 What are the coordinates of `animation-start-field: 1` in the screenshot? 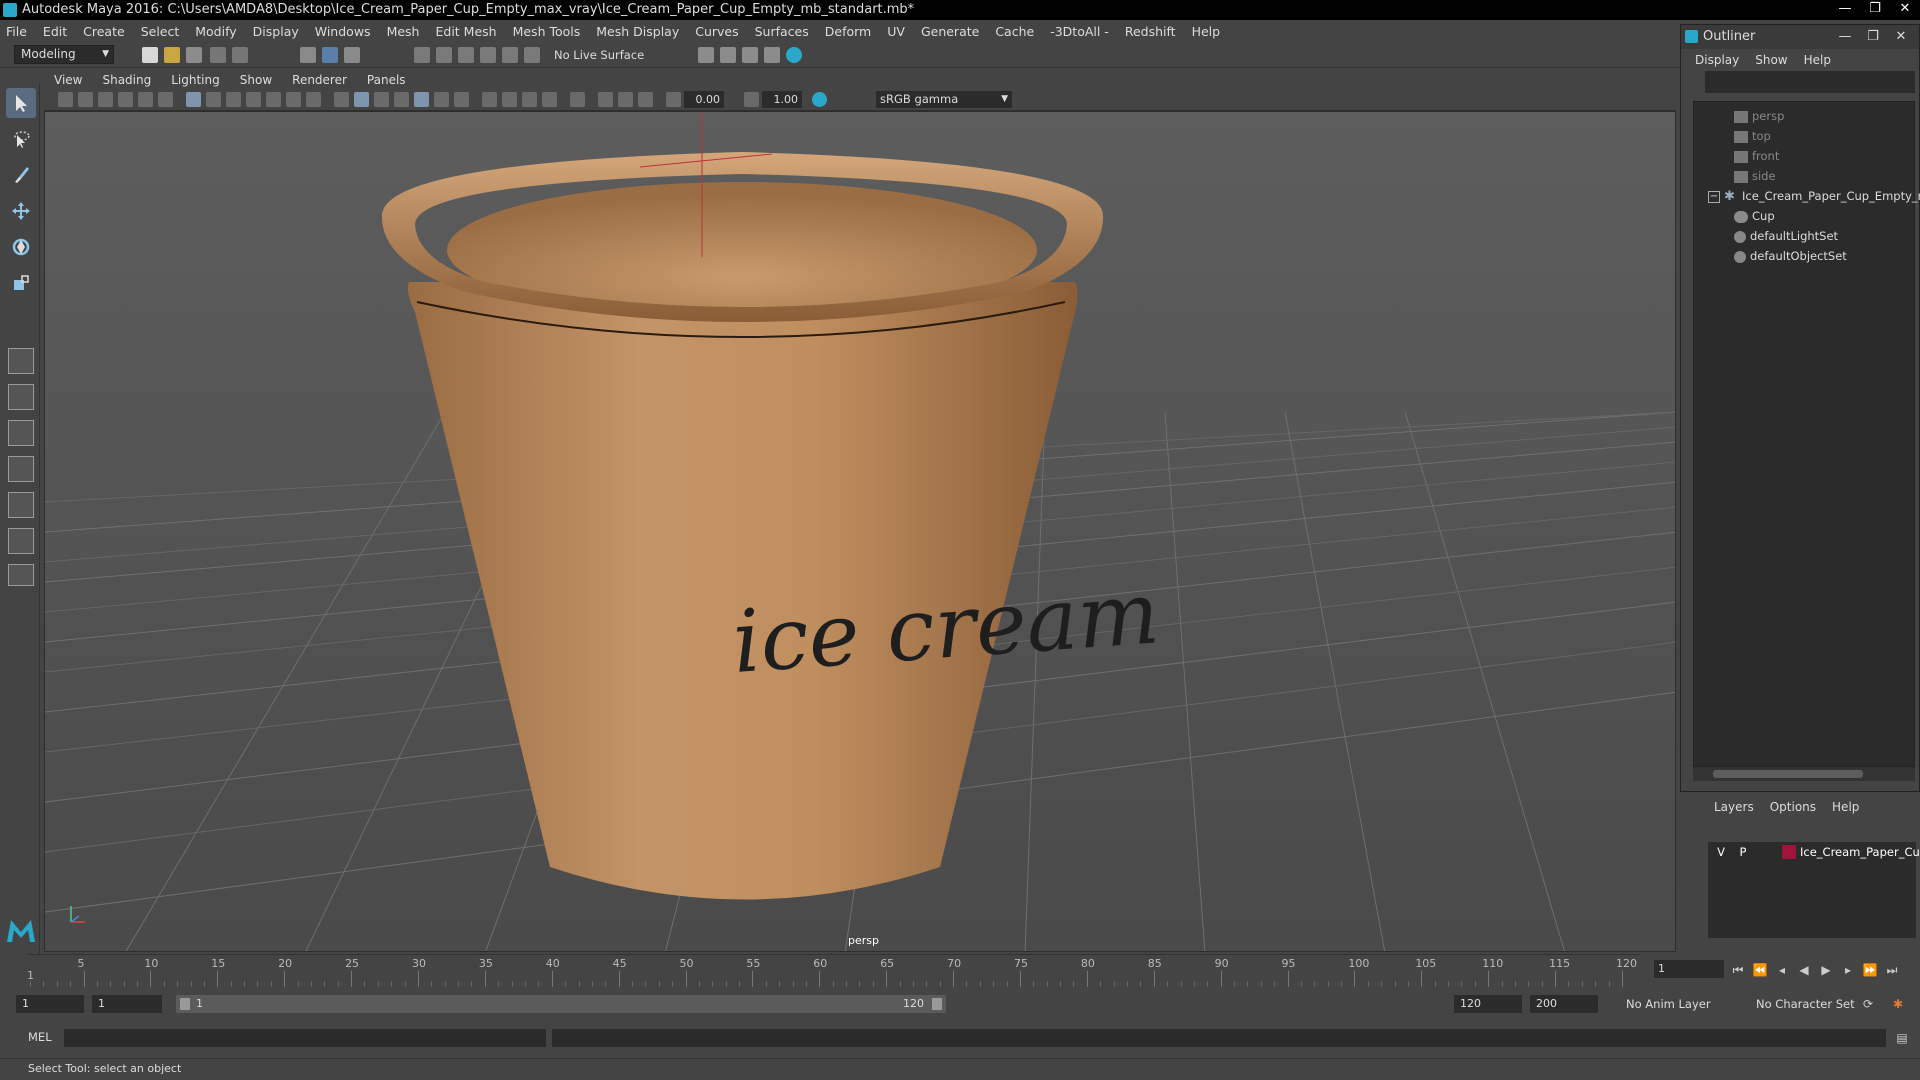 It's located at (50, 1004).